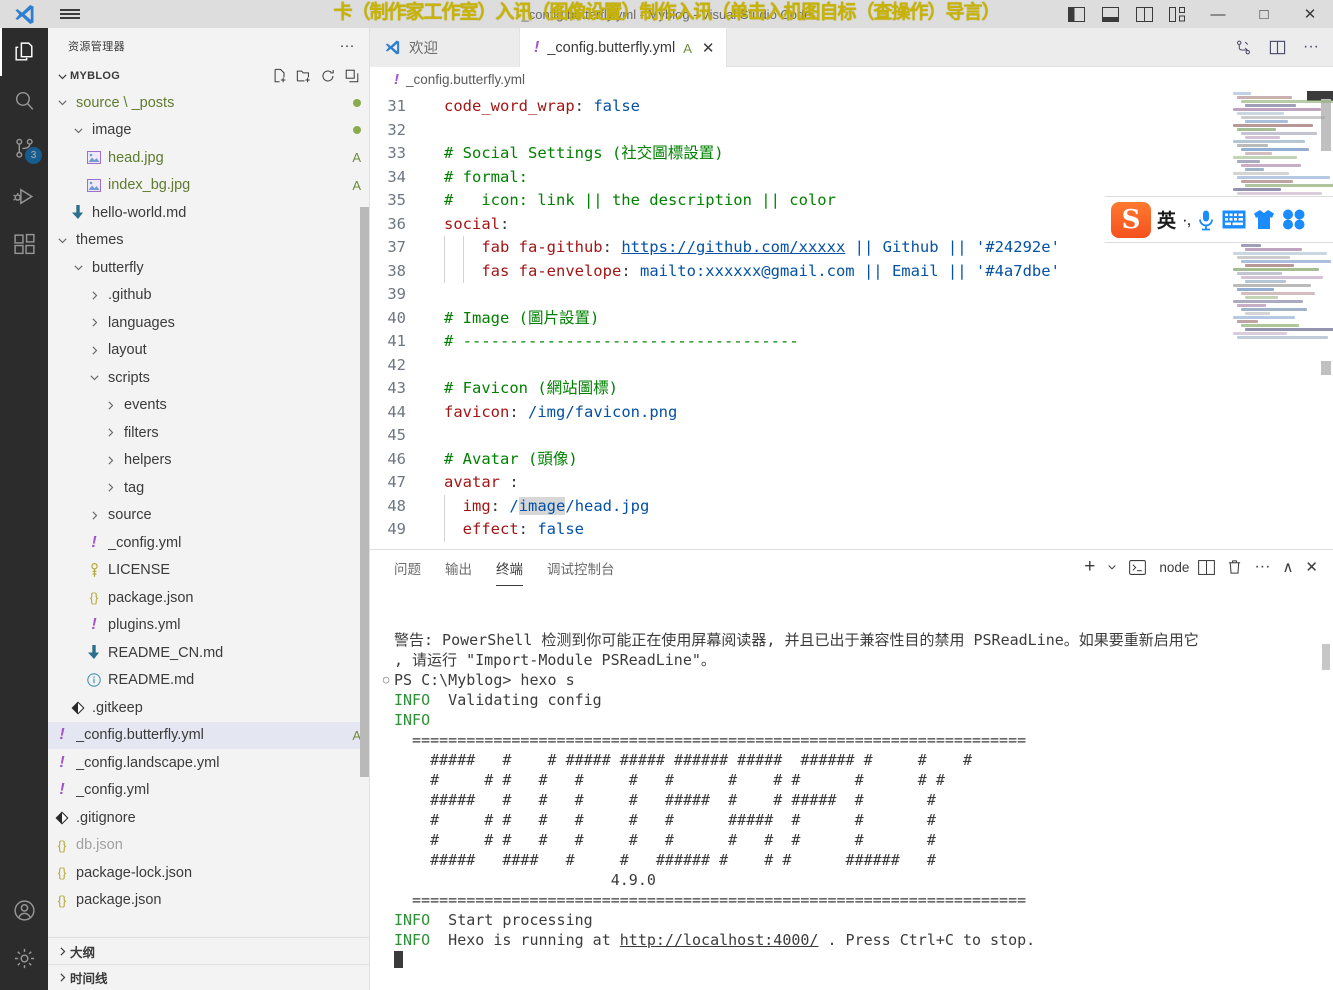 Image resolution: width=1333 pixels, height=990 pixels. Describe the element at coordinates (797, 413) in the screenshot. I see `code-line: 44 favicon: /img/favicon.png` at that location.